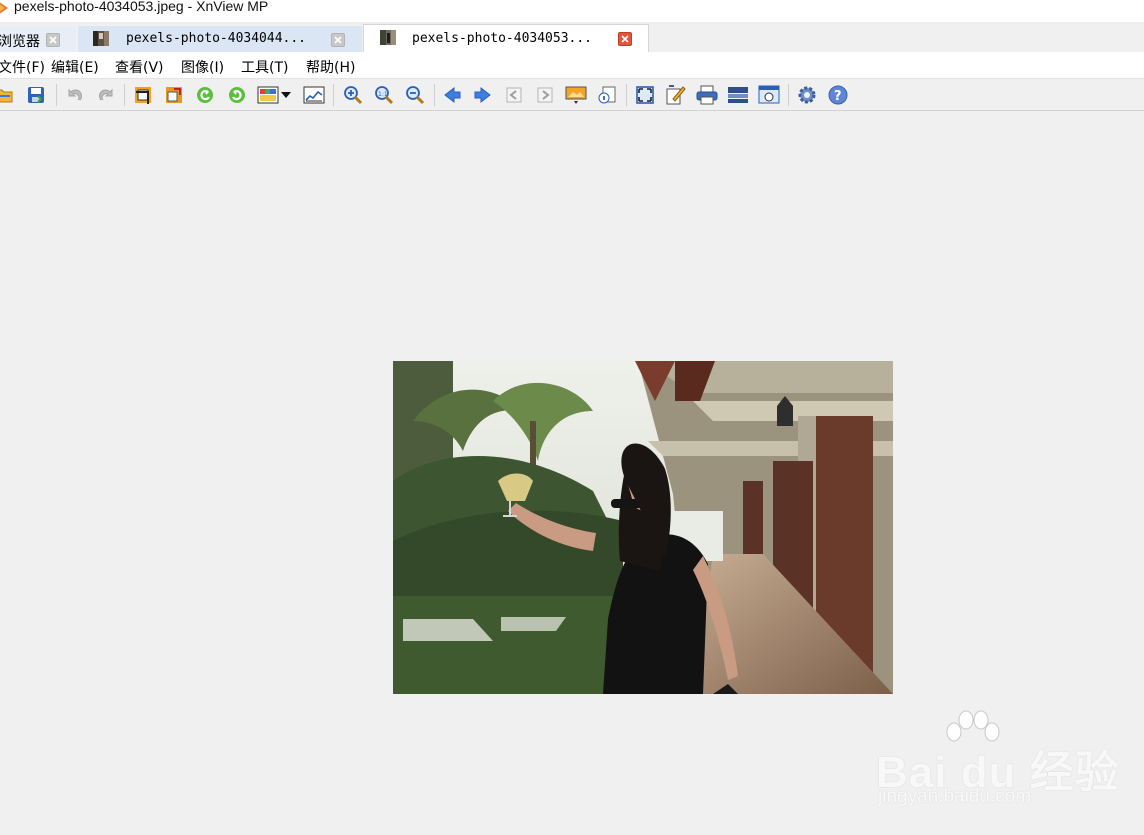  I want to click on xnview-logo-icon, so click(4, 8).